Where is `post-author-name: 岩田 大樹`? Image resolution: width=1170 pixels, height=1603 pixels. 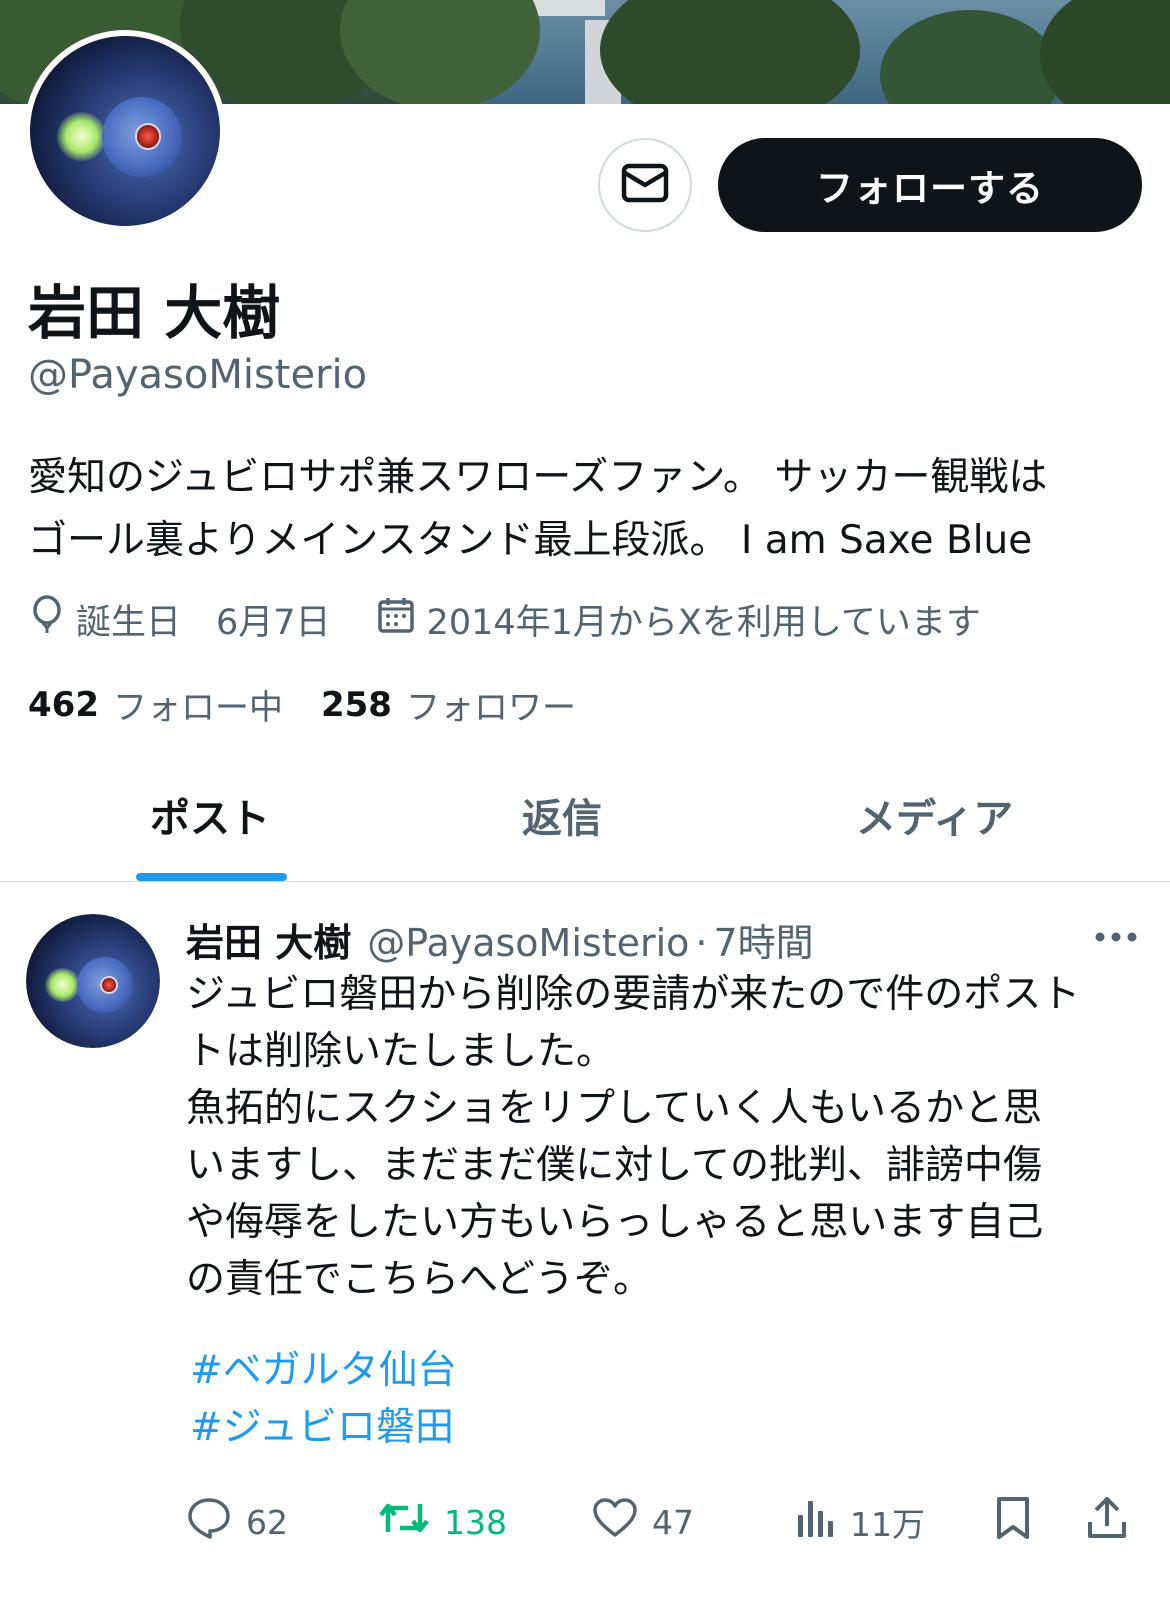 post-author-name: 岩田 大樹 is located at coordinates (268, 939).